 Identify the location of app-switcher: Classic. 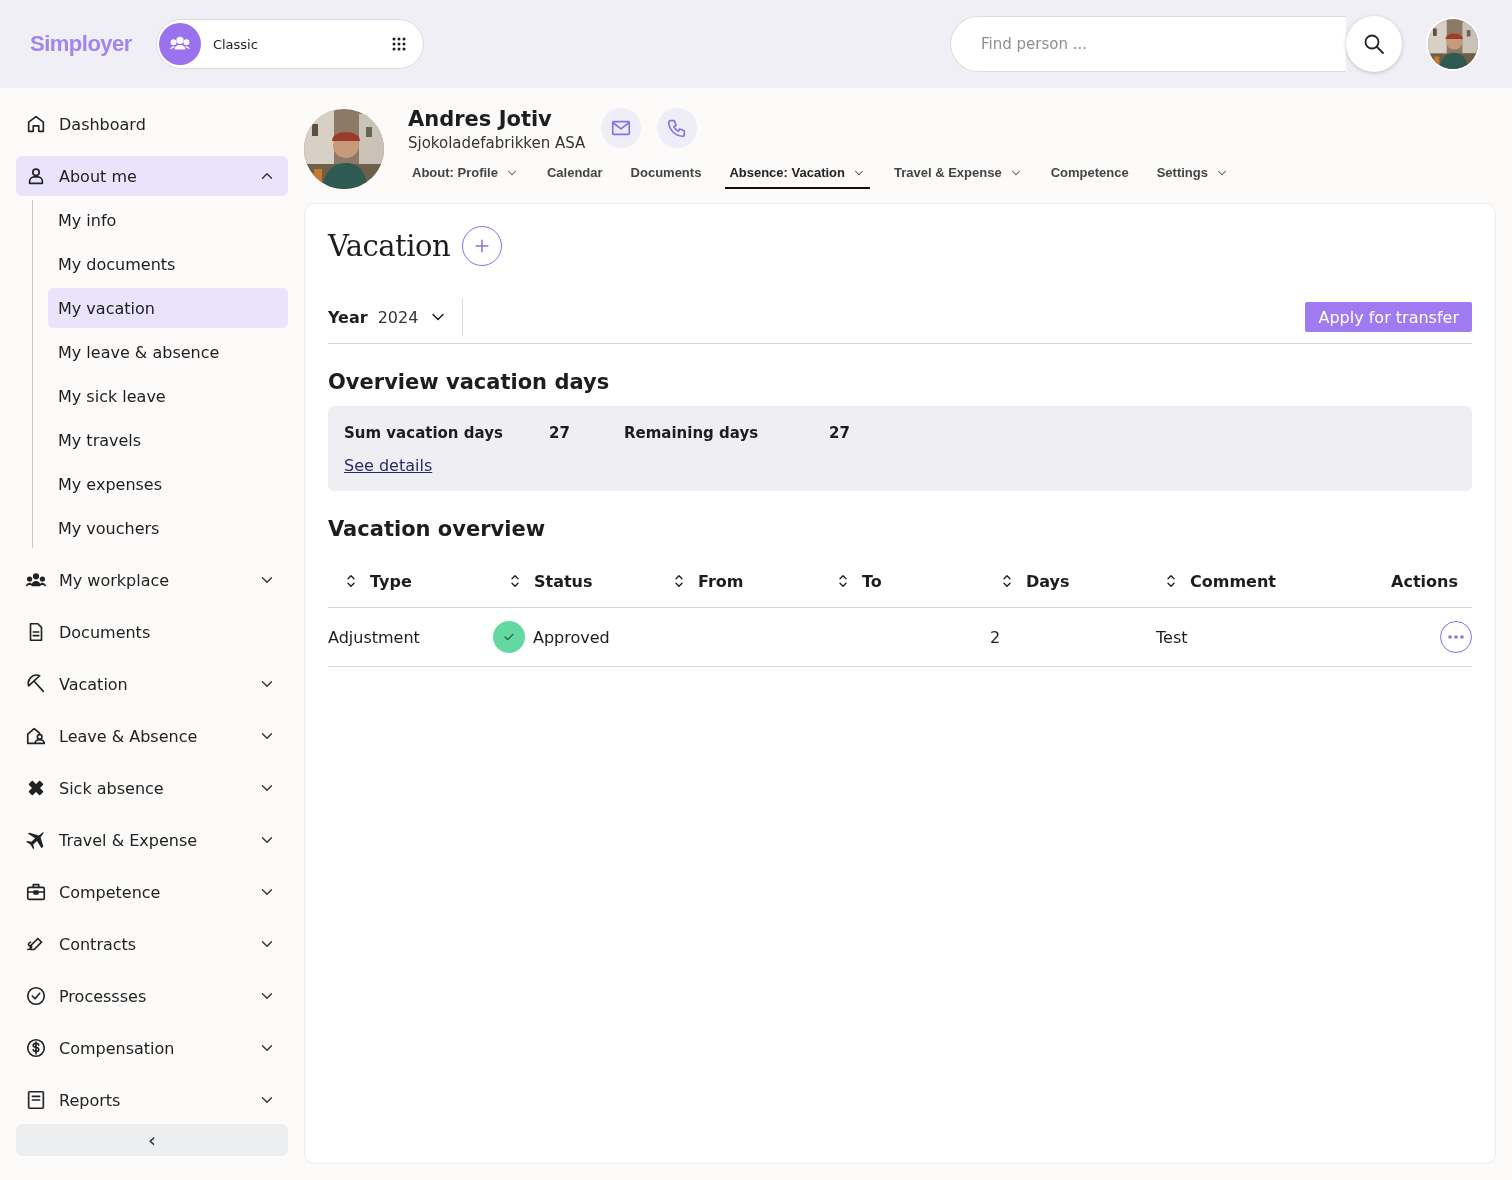
(289, 44).